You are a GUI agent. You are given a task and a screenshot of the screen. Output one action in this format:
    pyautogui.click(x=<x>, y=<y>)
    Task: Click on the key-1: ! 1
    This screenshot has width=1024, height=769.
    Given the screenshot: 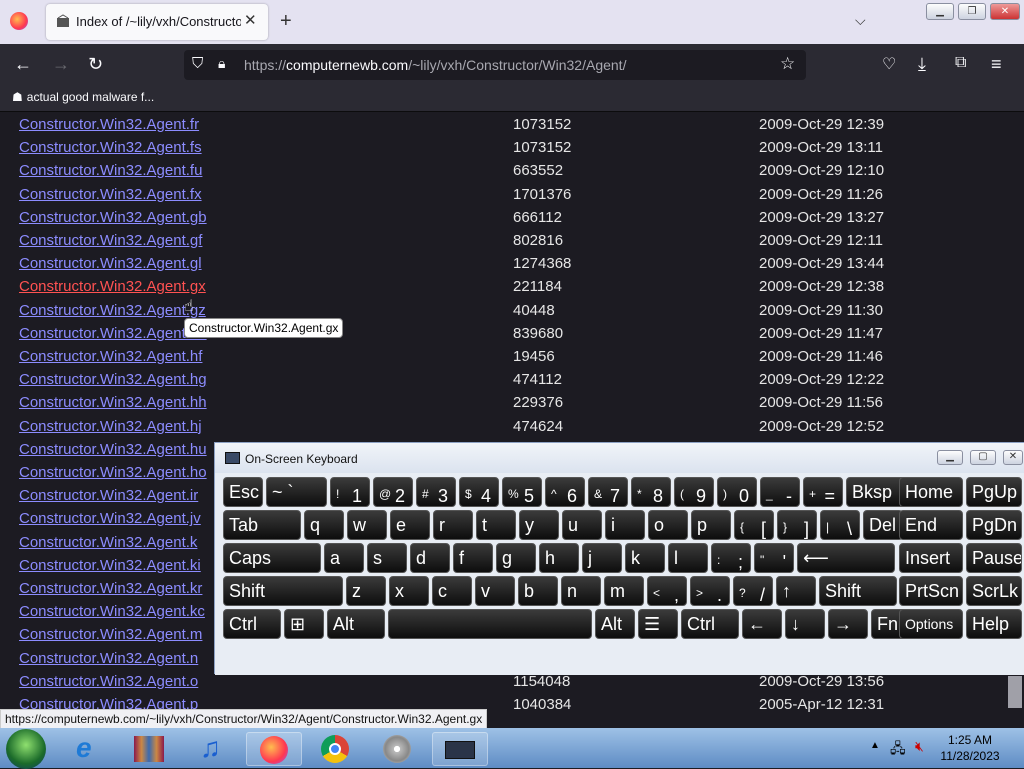 What is the action you would take?
    pyautogui.click(x=350, y=492)
    